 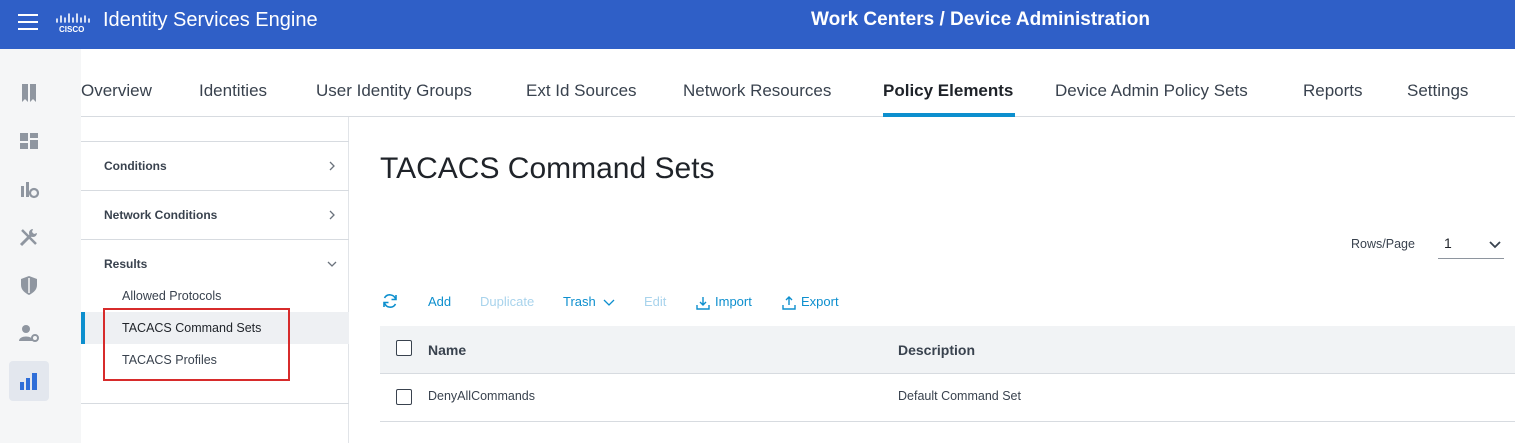 I want to click on page-heading: Work Centers / Device Administration, so click(x=980, y=19).